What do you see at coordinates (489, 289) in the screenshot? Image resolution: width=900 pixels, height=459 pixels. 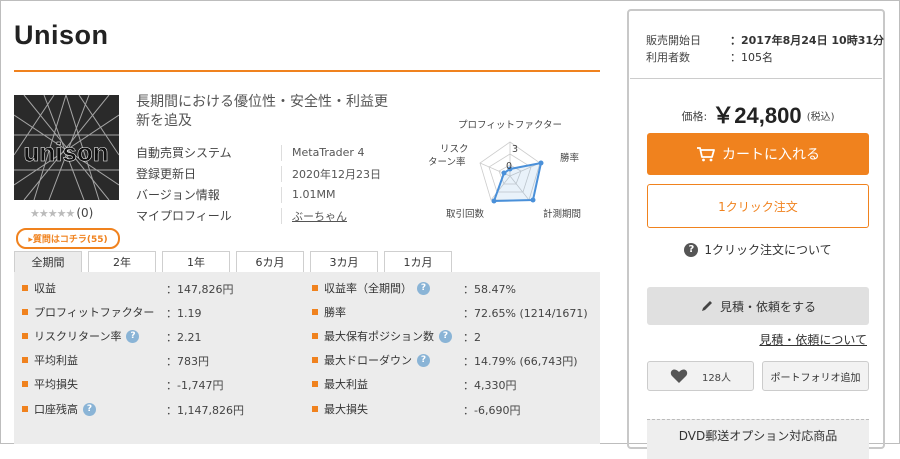 I see `stat-value-return-rate: ：58.47%` at bounding box center [489, 289].